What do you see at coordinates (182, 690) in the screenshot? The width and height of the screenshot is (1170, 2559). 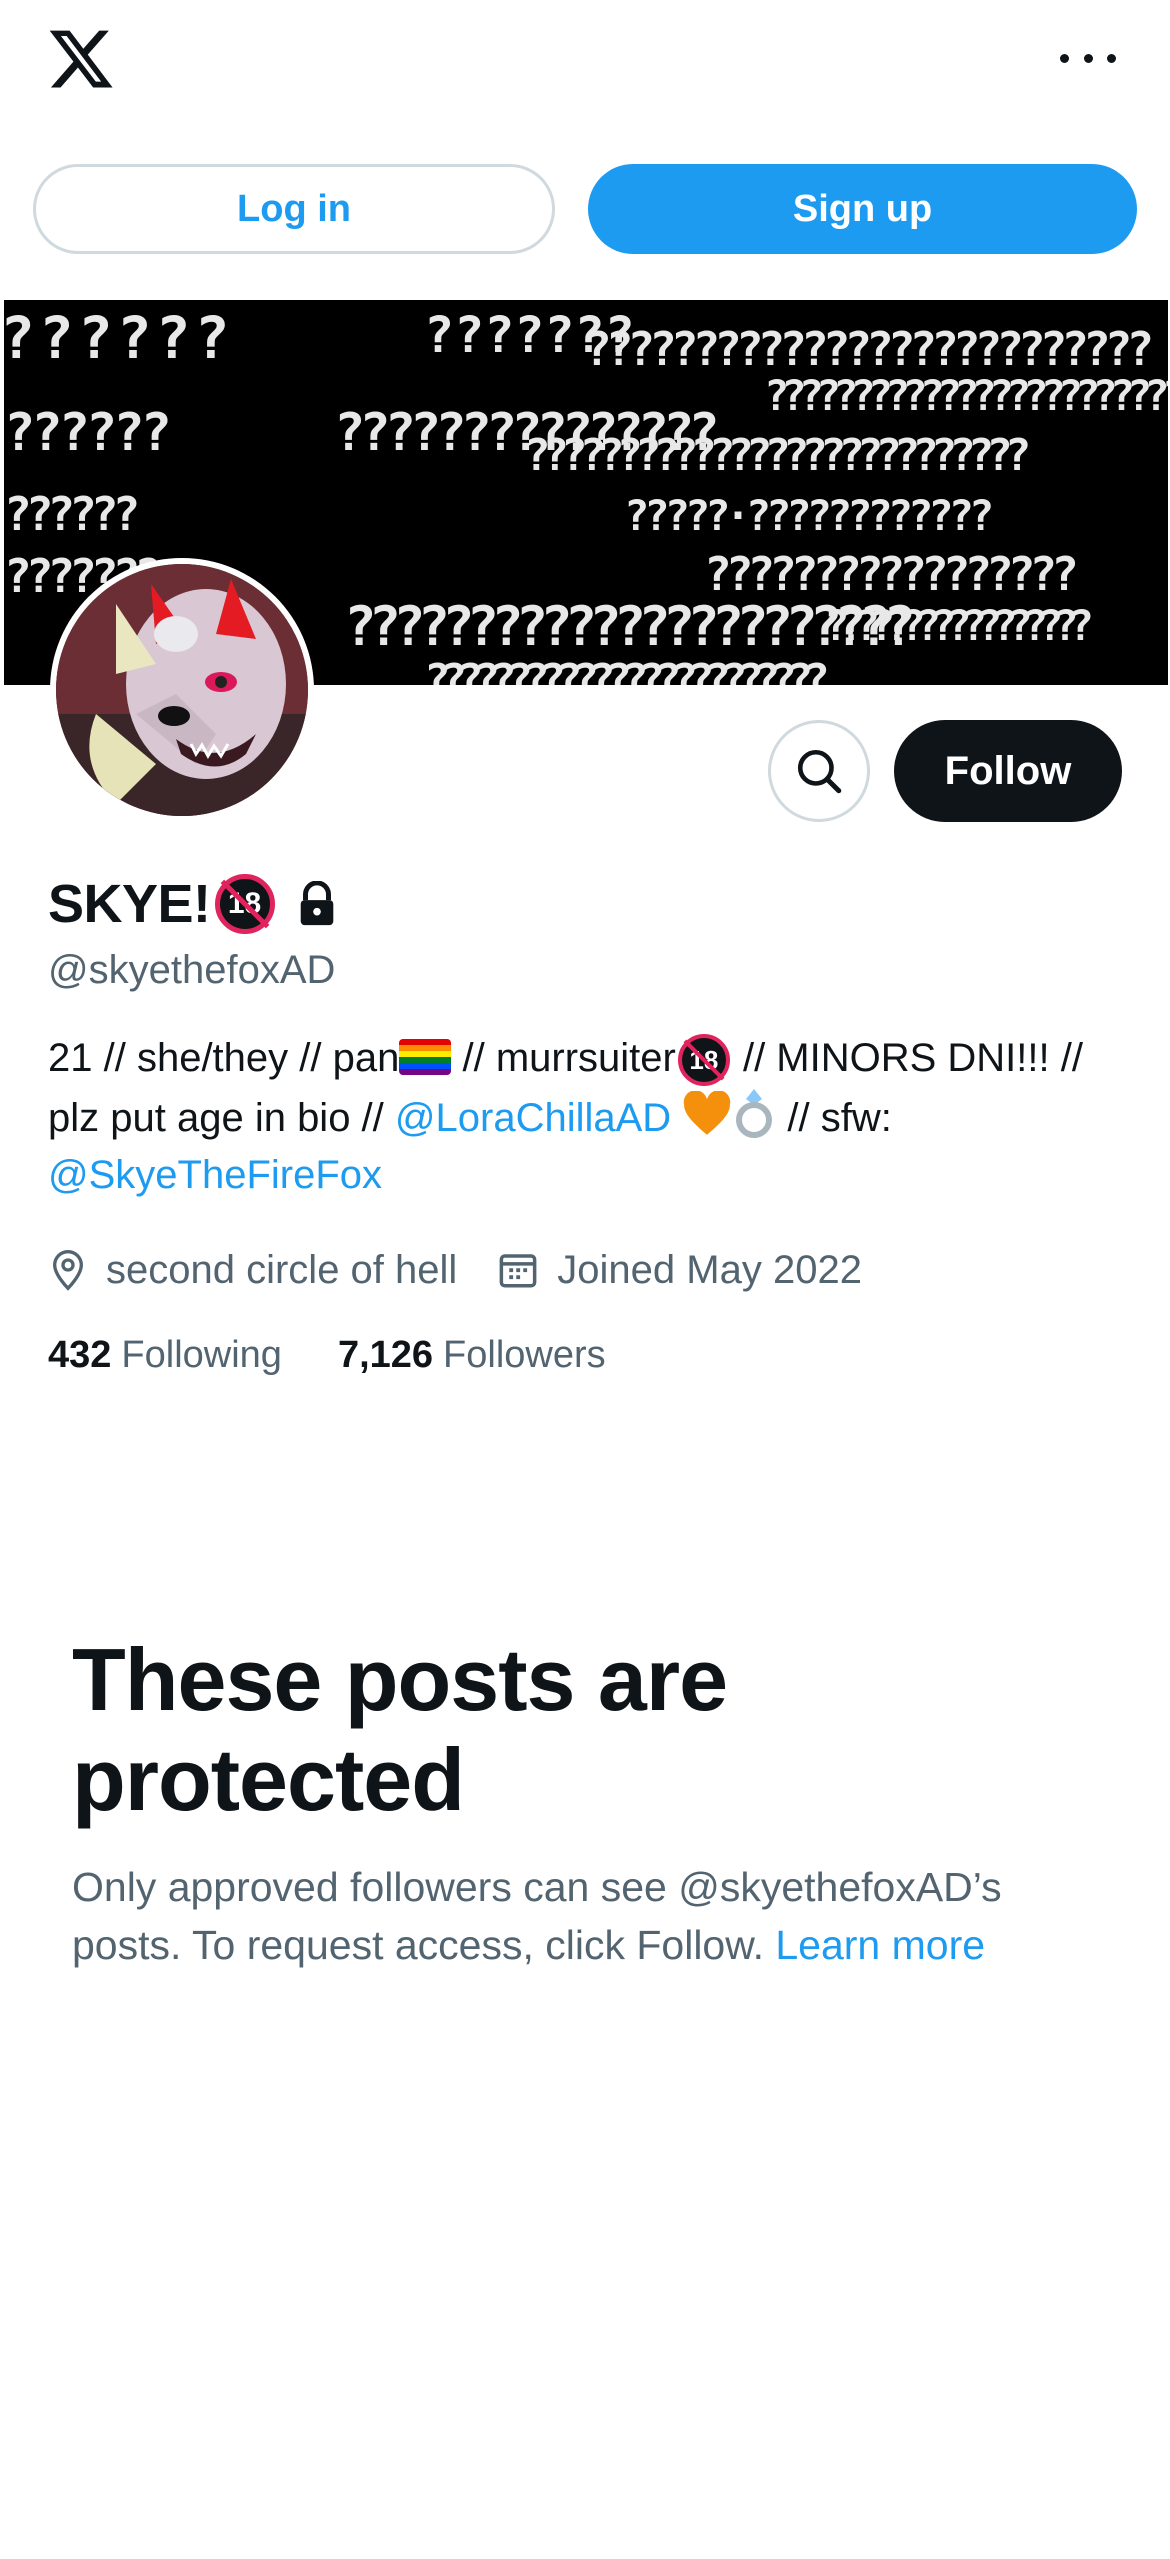 I see `avatar` at bounding box center [182, 690].